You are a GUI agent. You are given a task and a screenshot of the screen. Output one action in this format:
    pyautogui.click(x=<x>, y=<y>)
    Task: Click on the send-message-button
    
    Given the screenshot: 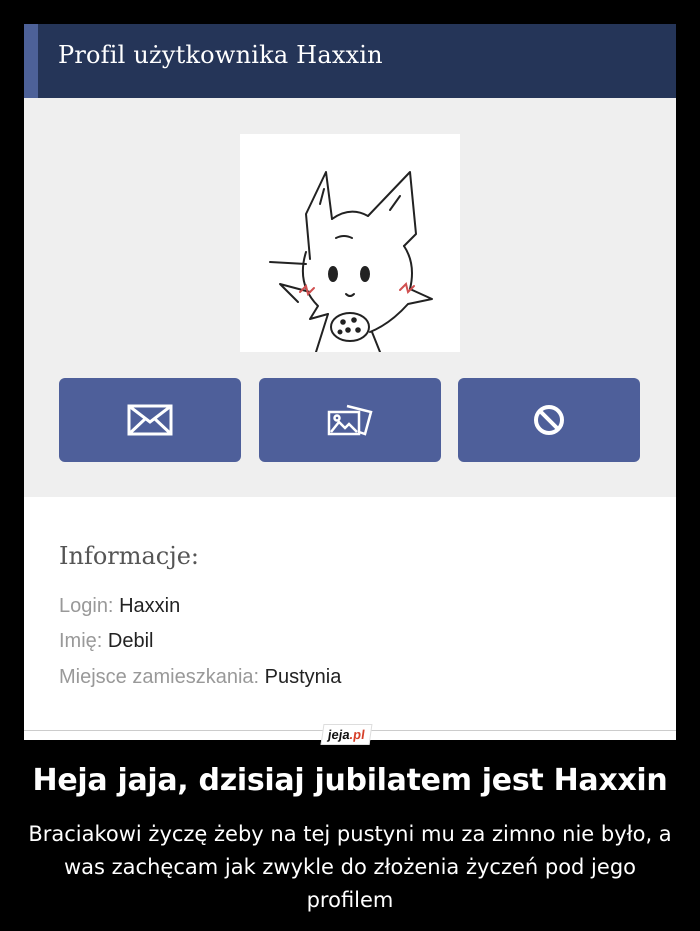 What is the action you would take?
    pyautogui.click(x=150, y=420)
    